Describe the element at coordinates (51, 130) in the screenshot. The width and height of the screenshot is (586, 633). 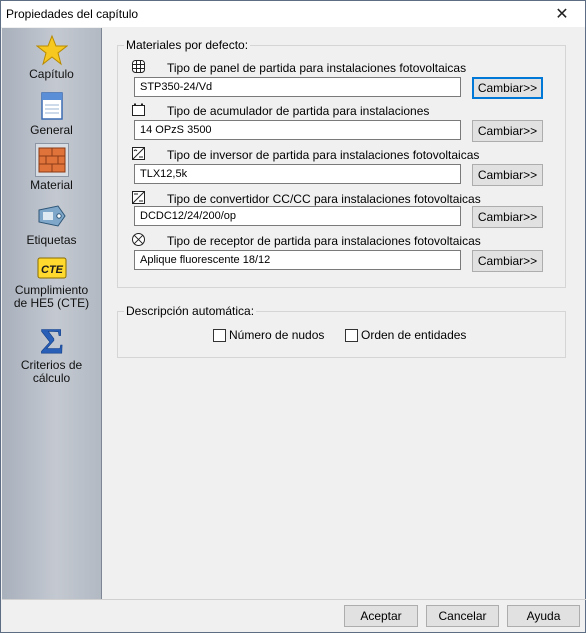
I see `sidebar-item-label: General` at that location.